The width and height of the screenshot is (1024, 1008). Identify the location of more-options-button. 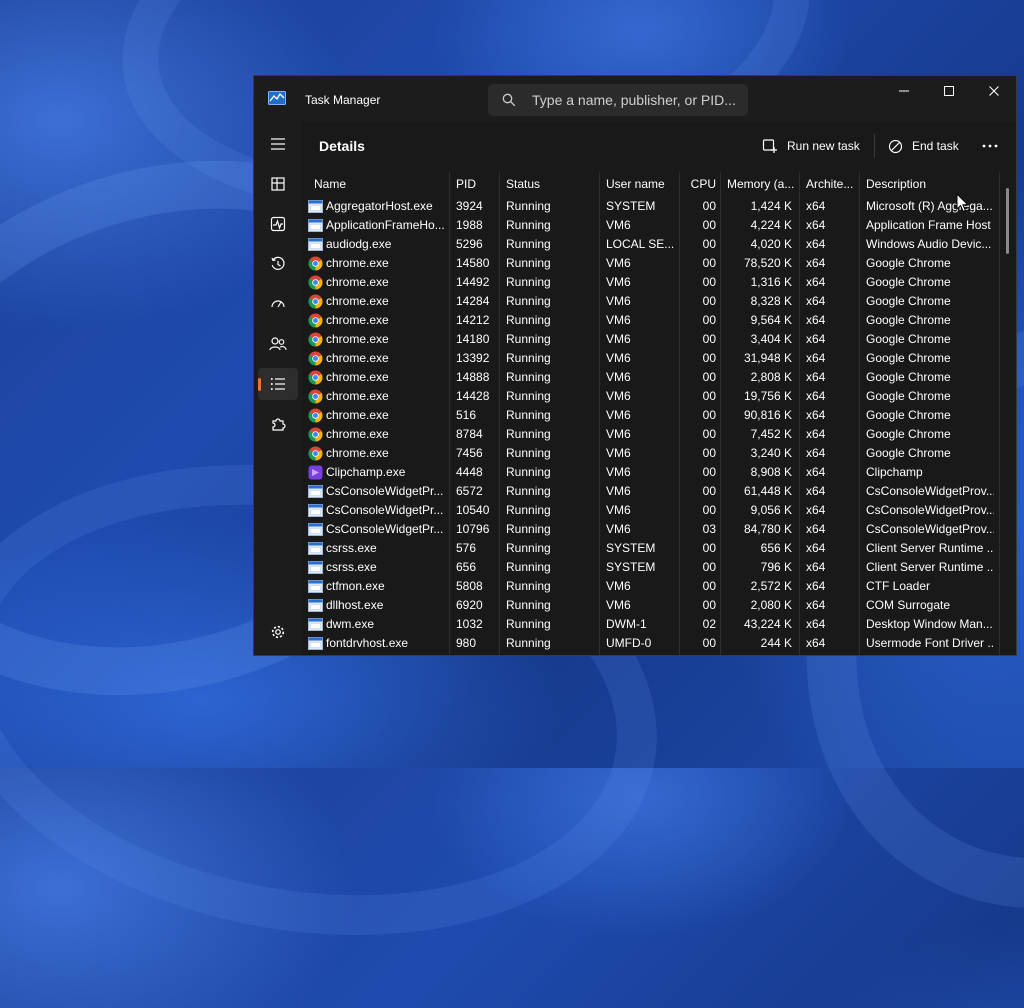
(994, 146).